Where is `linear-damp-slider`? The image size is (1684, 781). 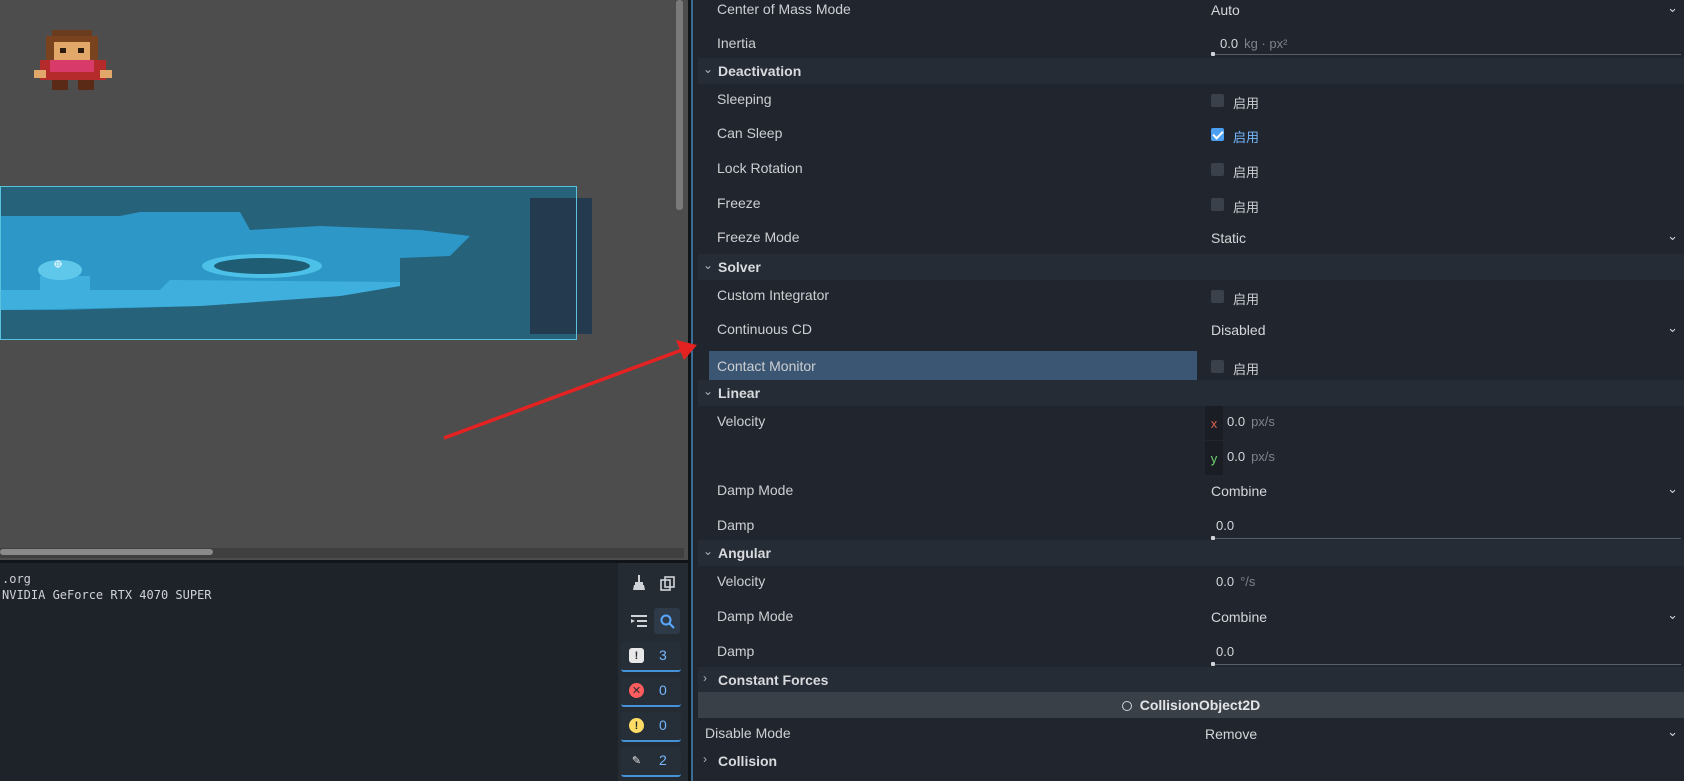 linear-damp-slider is located at coordinates (1446, 538).